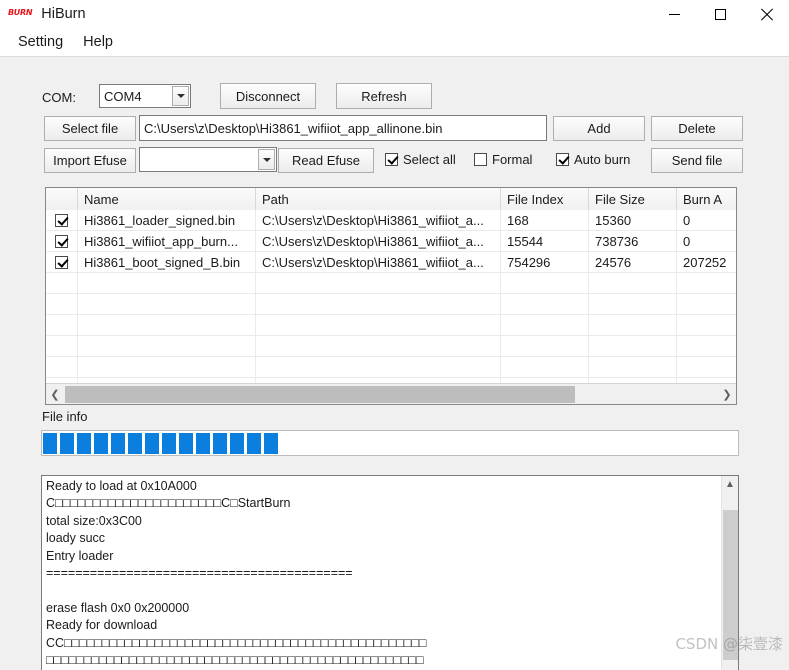  What do you see at coordinates (55, 394) in the screenshot?
I see `scroll-left-button: ❮` at bounding box center [55, 394].